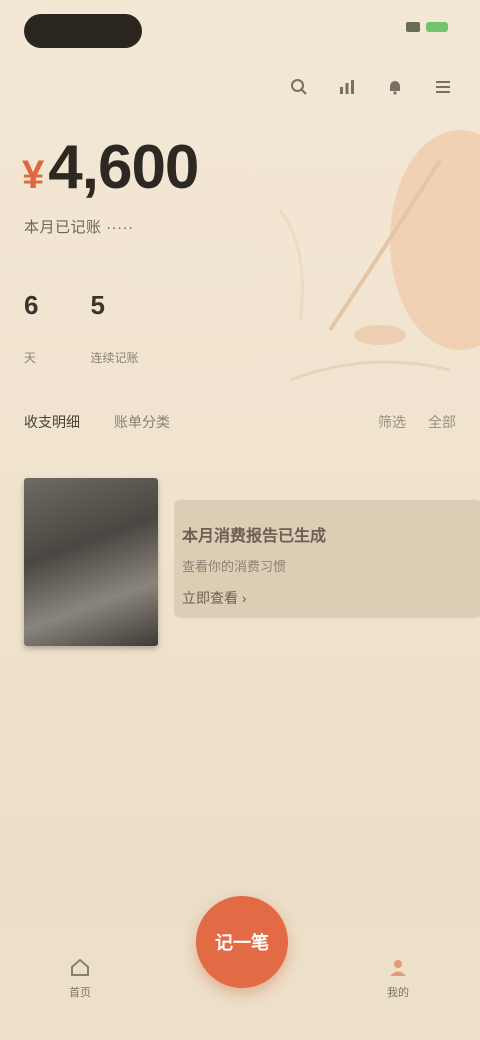  What do you see at coordinates (398, 993) in the screenshot?
I see `nav-me-label: 我的` at bounding box center [398, 993].